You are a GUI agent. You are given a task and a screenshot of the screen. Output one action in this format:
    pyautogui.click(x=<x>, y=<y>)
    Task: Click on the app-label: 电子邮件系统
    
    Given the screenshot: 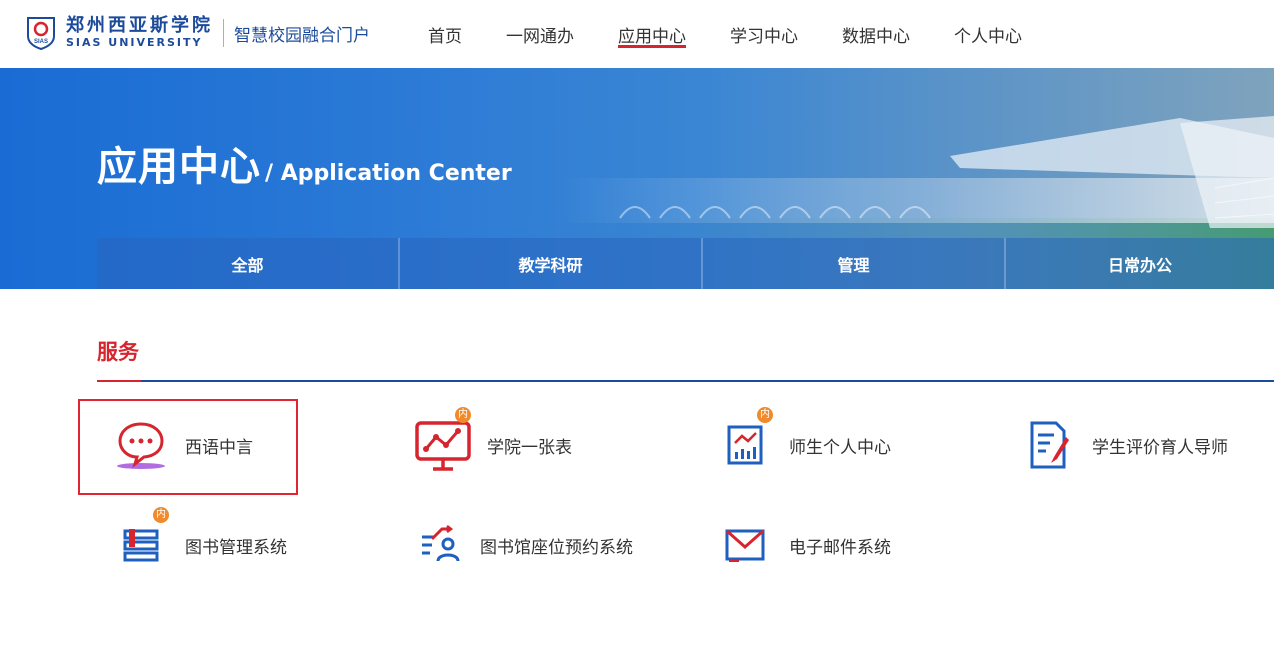 What is the action you would take?
    pyautogui.click(x=840, y=547)
    